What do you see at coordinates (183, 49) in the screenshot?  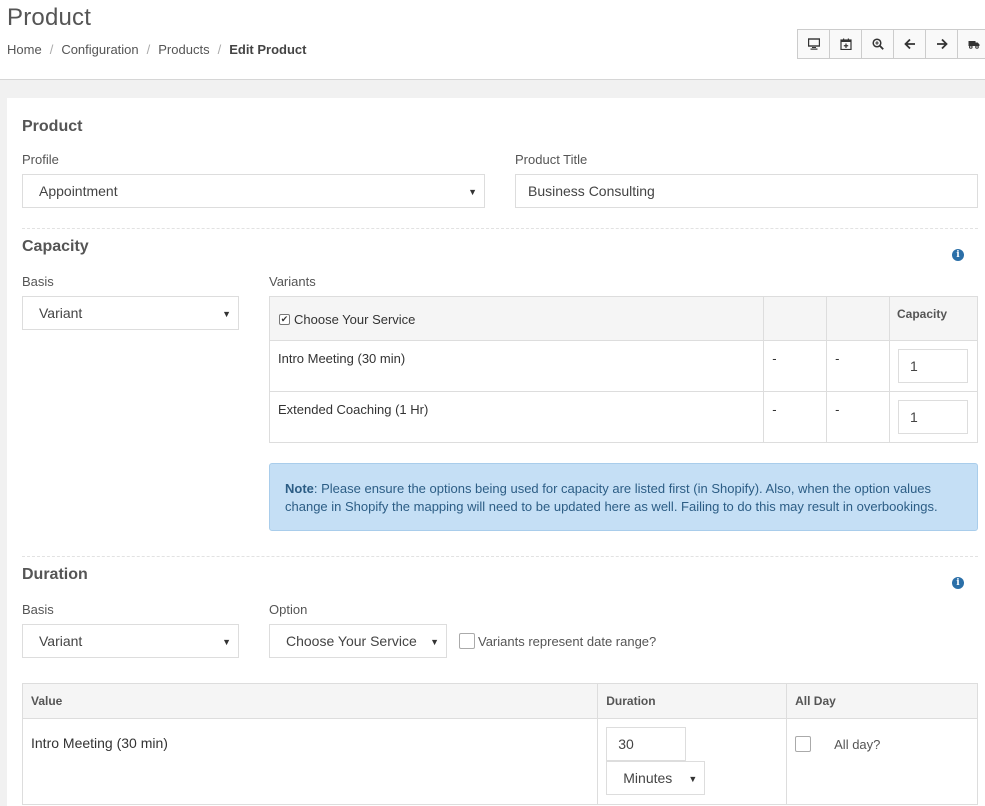 I see `breadcrumb-products: Products` at bounding box center [183, 49].